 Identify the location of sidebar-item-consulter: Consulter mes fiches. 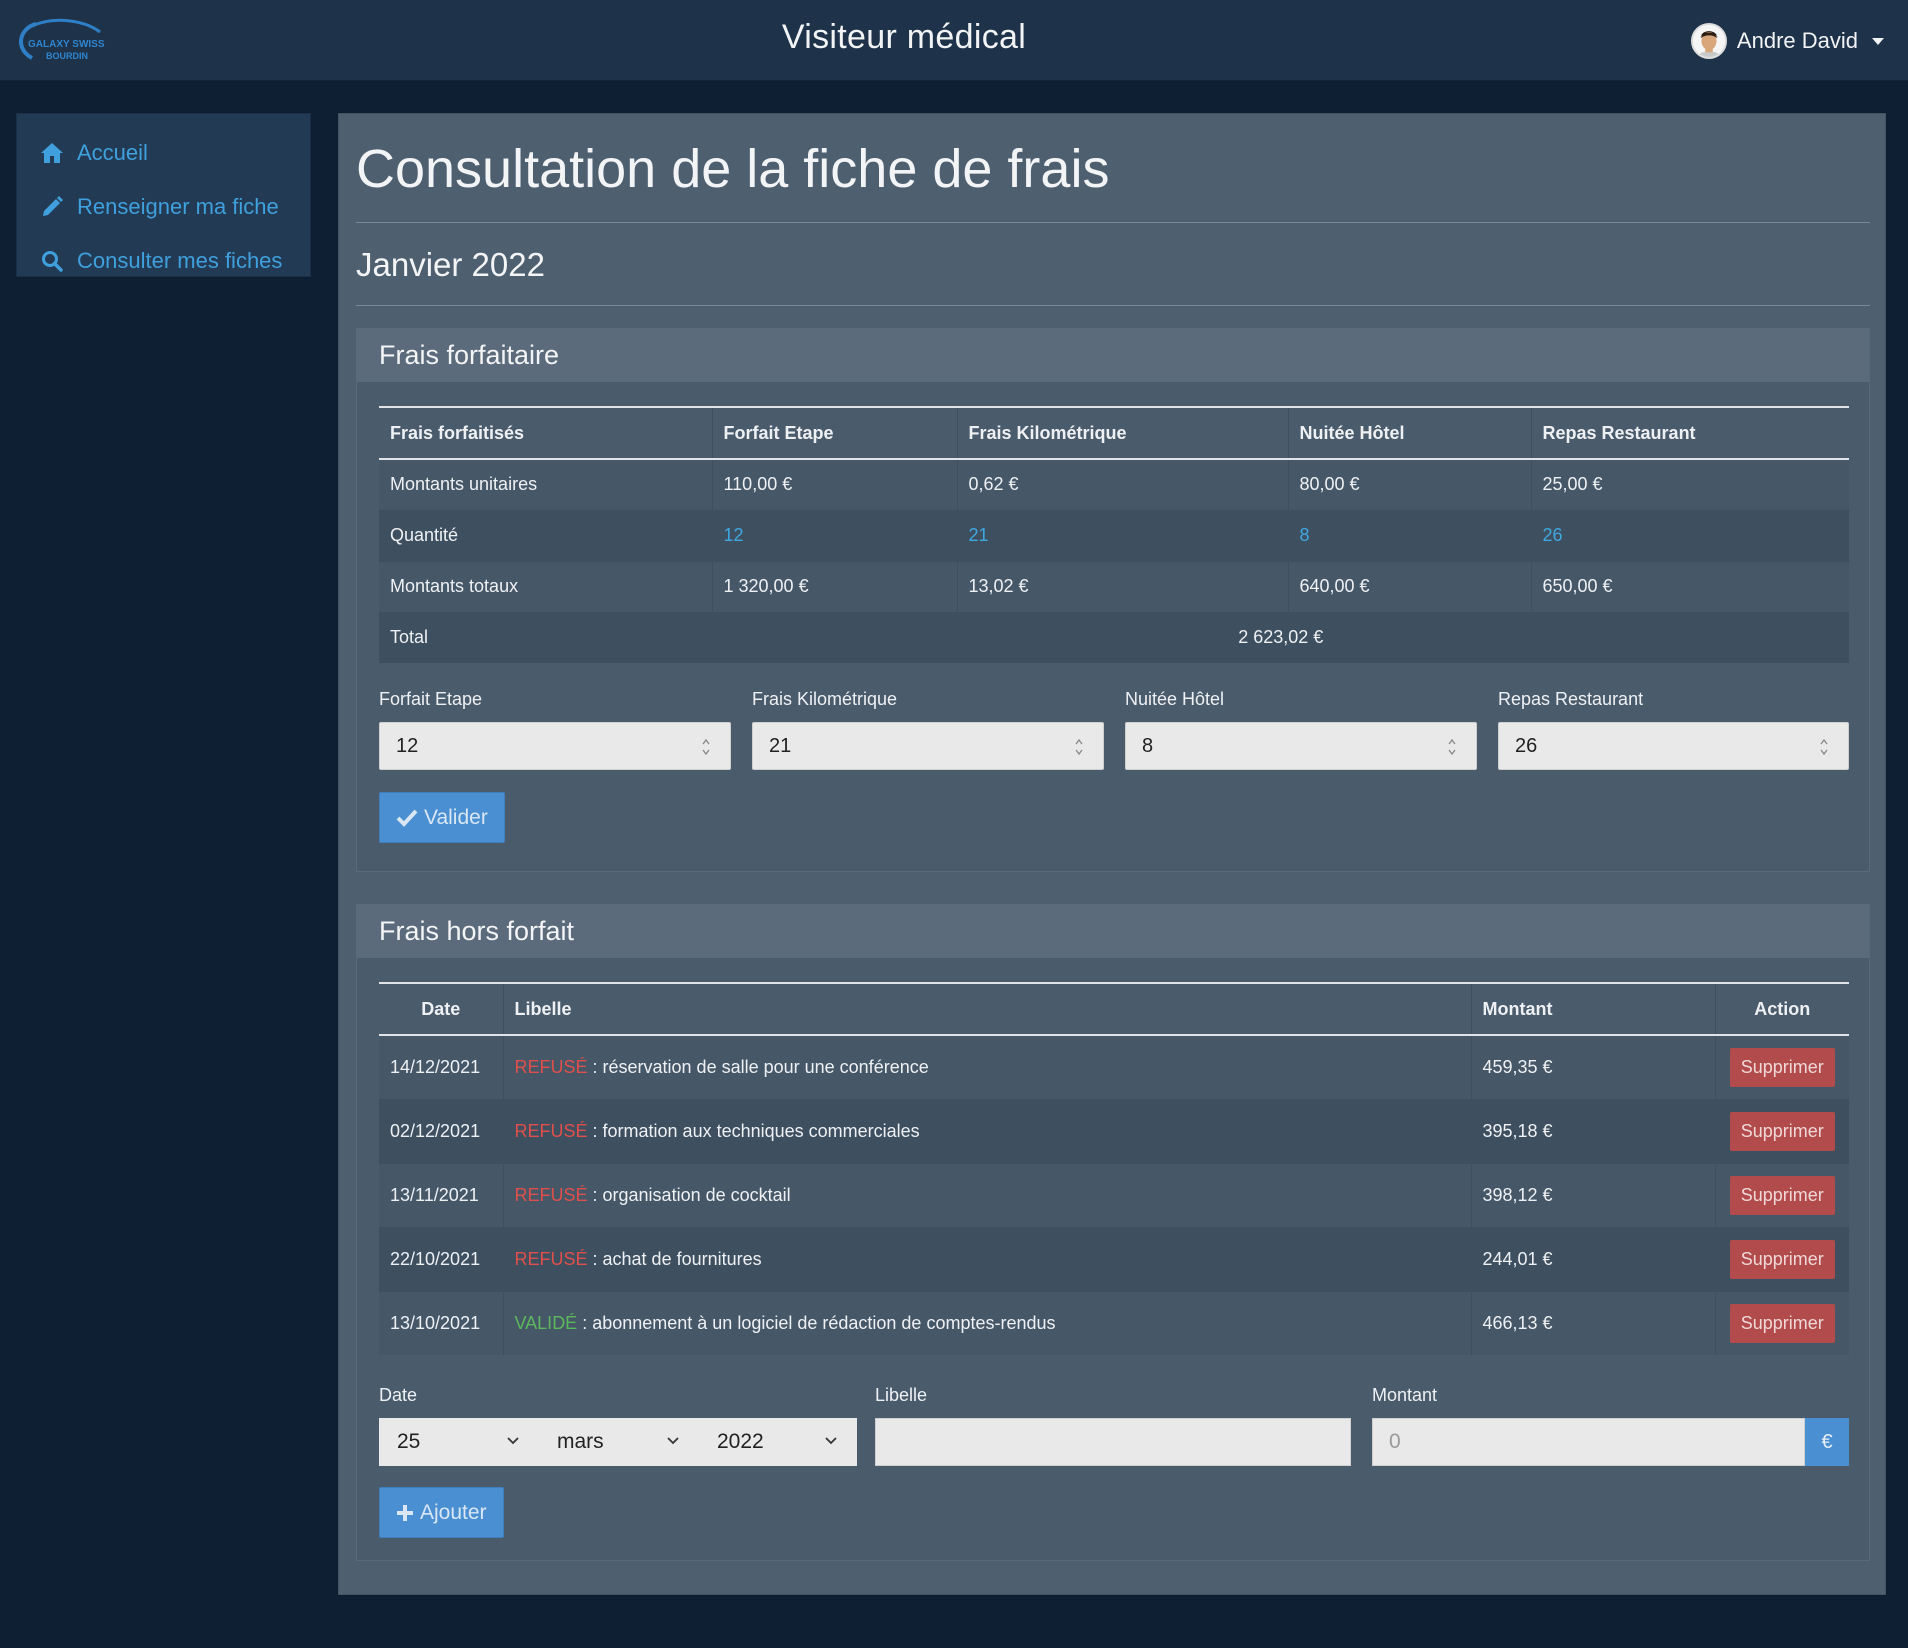
(163, 261).